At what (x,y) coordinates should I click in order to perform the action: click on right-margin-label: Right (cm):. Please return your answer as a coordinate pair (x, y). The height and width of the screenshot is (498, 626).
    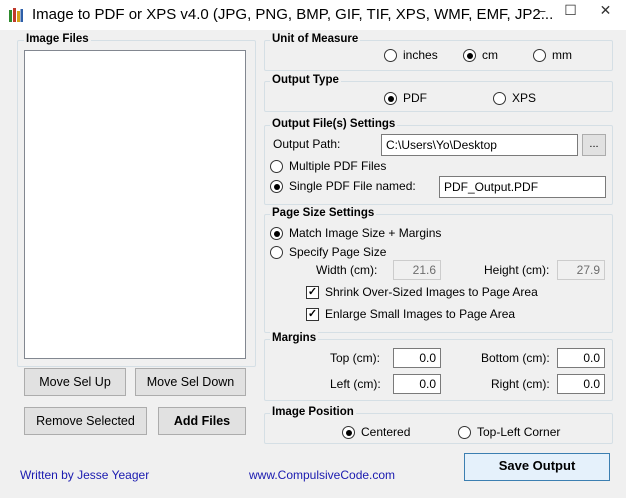
    Looking at the image, I should click on (520, 384).